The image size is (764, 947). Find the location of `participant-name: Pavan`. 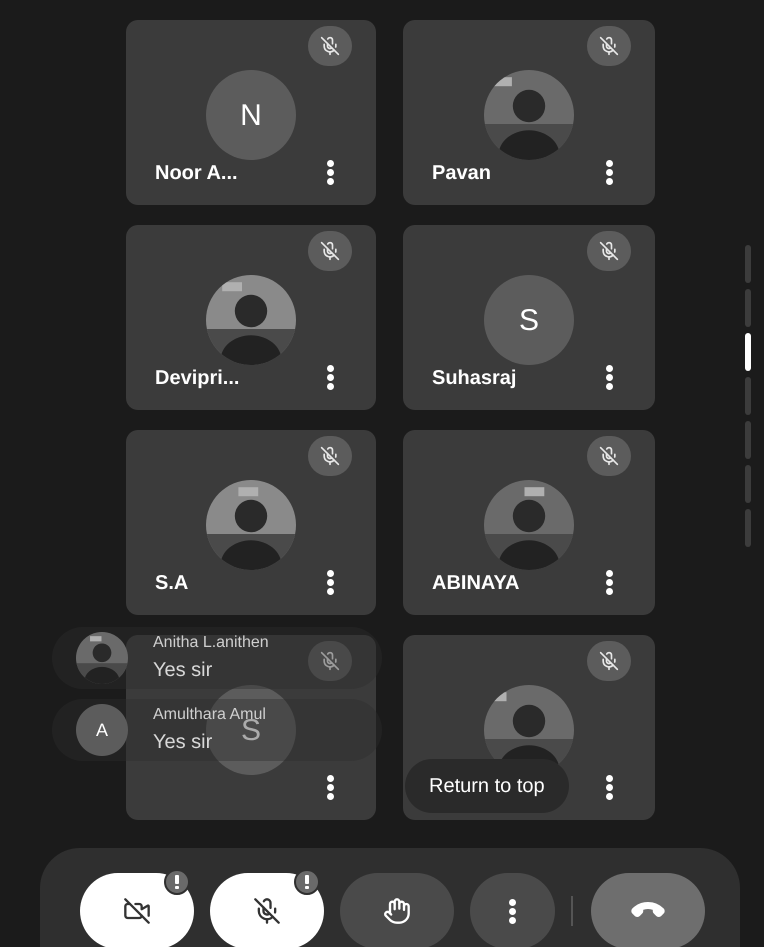

participant-name: Pavan is located at coordinates (461, 173).